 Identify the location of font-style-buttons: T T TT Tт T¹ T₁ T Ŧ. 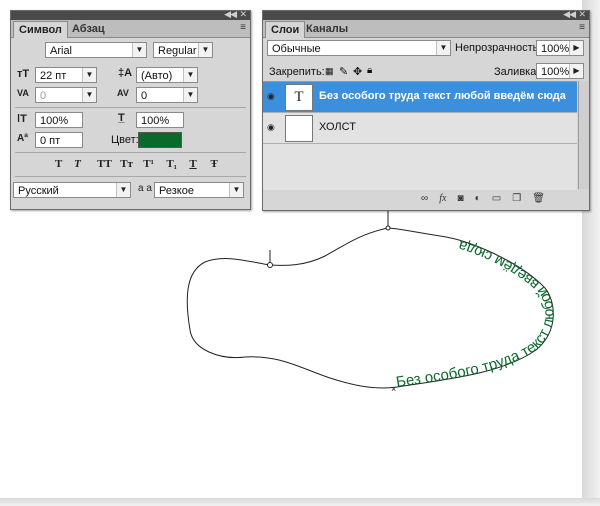
(145, 164).